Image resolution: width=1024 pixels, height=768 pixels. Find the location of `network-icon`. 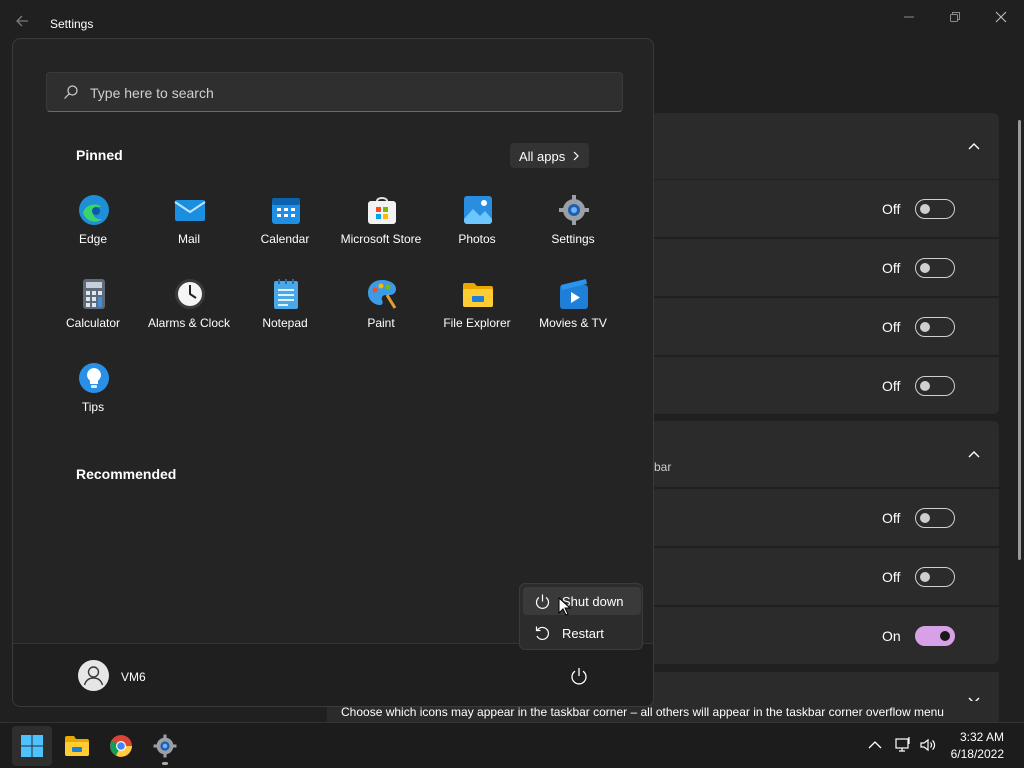

network-icon is located at coordinates (903, 745).